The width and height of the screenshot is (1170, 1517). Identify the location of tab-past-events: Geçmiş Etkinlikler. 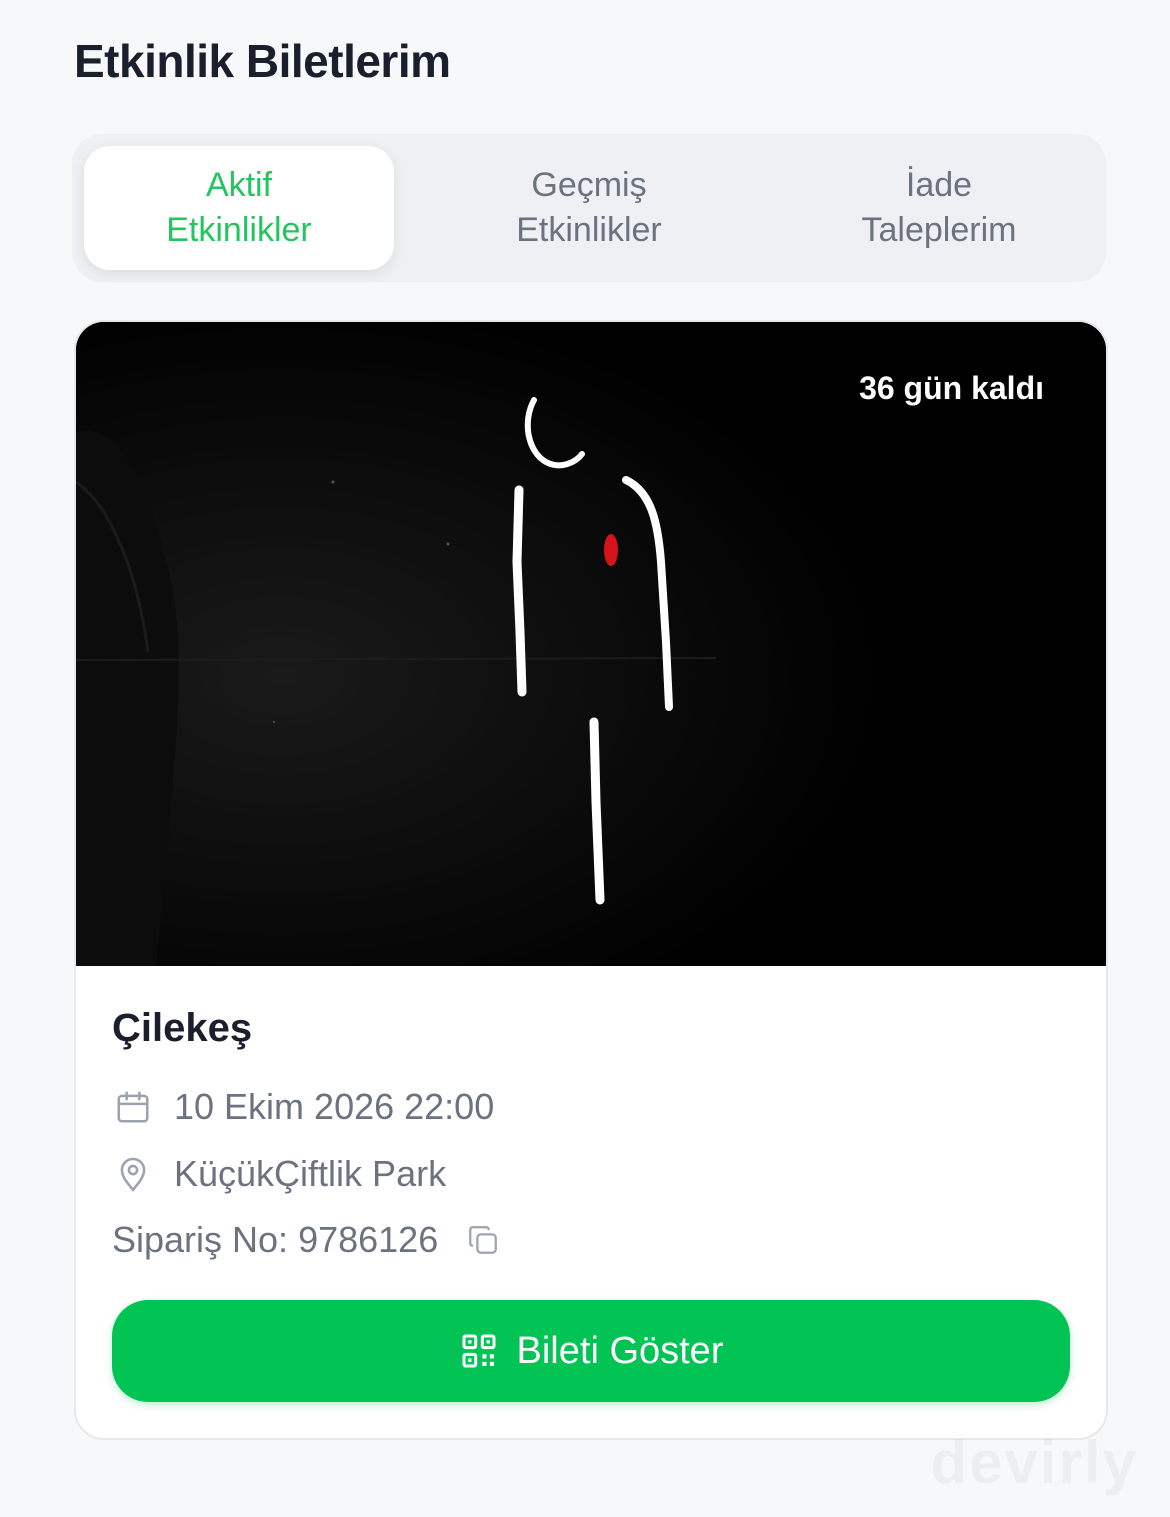
(589, 208).